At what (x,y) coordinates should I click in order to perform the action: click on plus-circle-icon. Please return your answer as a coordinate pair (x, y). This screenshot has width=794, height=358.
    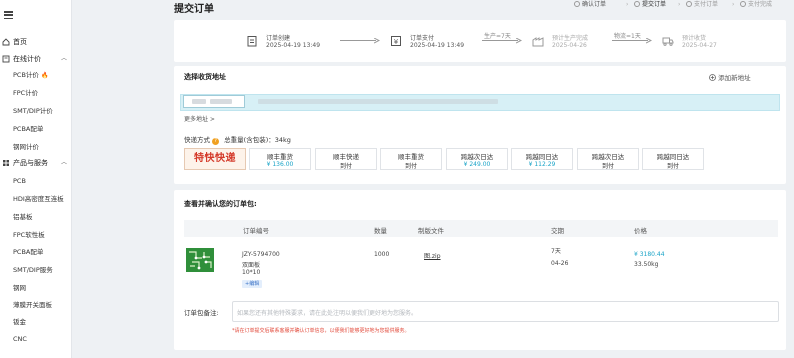
    Looking at the image, I should click on (712, 77).